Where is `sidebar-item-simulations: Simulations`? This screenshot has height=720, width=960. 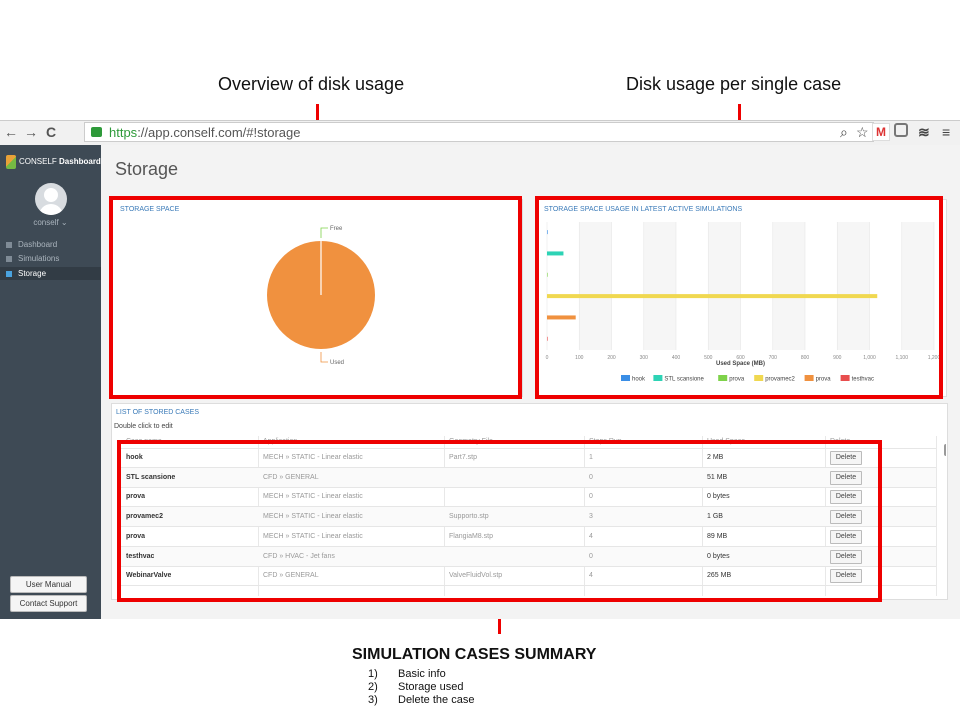 sidebar-item-simulations: Simulations is located at coordinates (50, 258).